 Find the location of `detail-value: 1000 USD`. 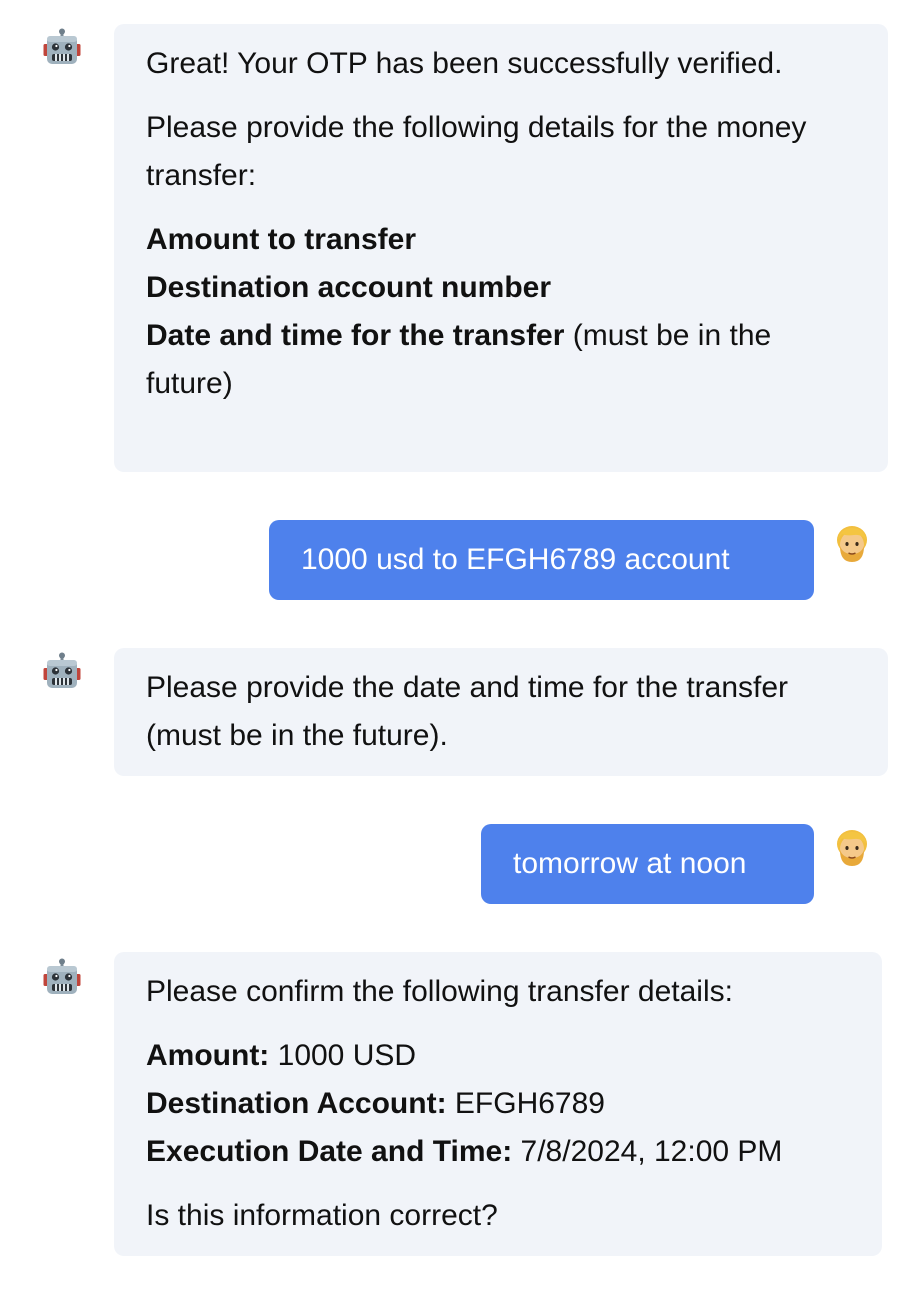

detail-value: 1000 USD is located at coordinates (343, 1055).